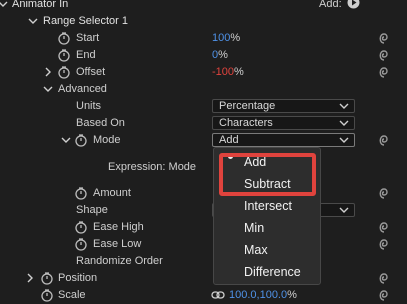 The width and height of the screenshot is (407, 304). What do you see at coordinates (229, 140) in the screenshot?
I see `mode-dropdown-value: Add` at bounding box center [229, 140].